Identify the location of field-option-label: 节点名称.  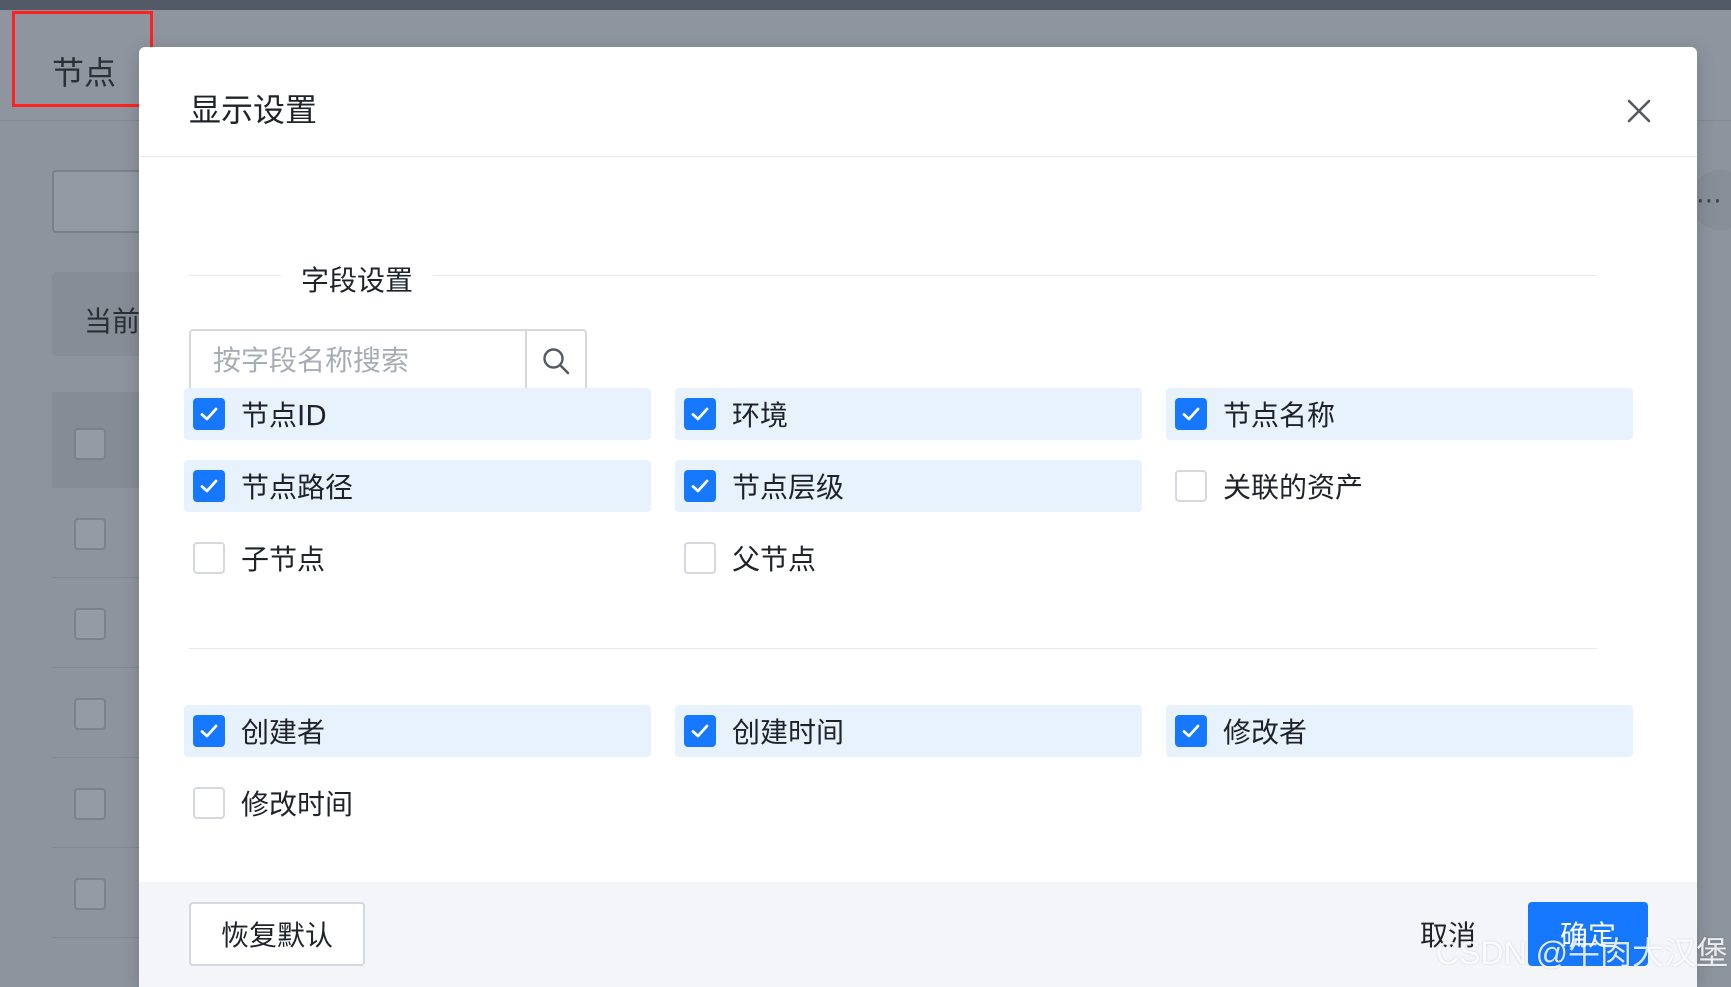
(1279, 415).